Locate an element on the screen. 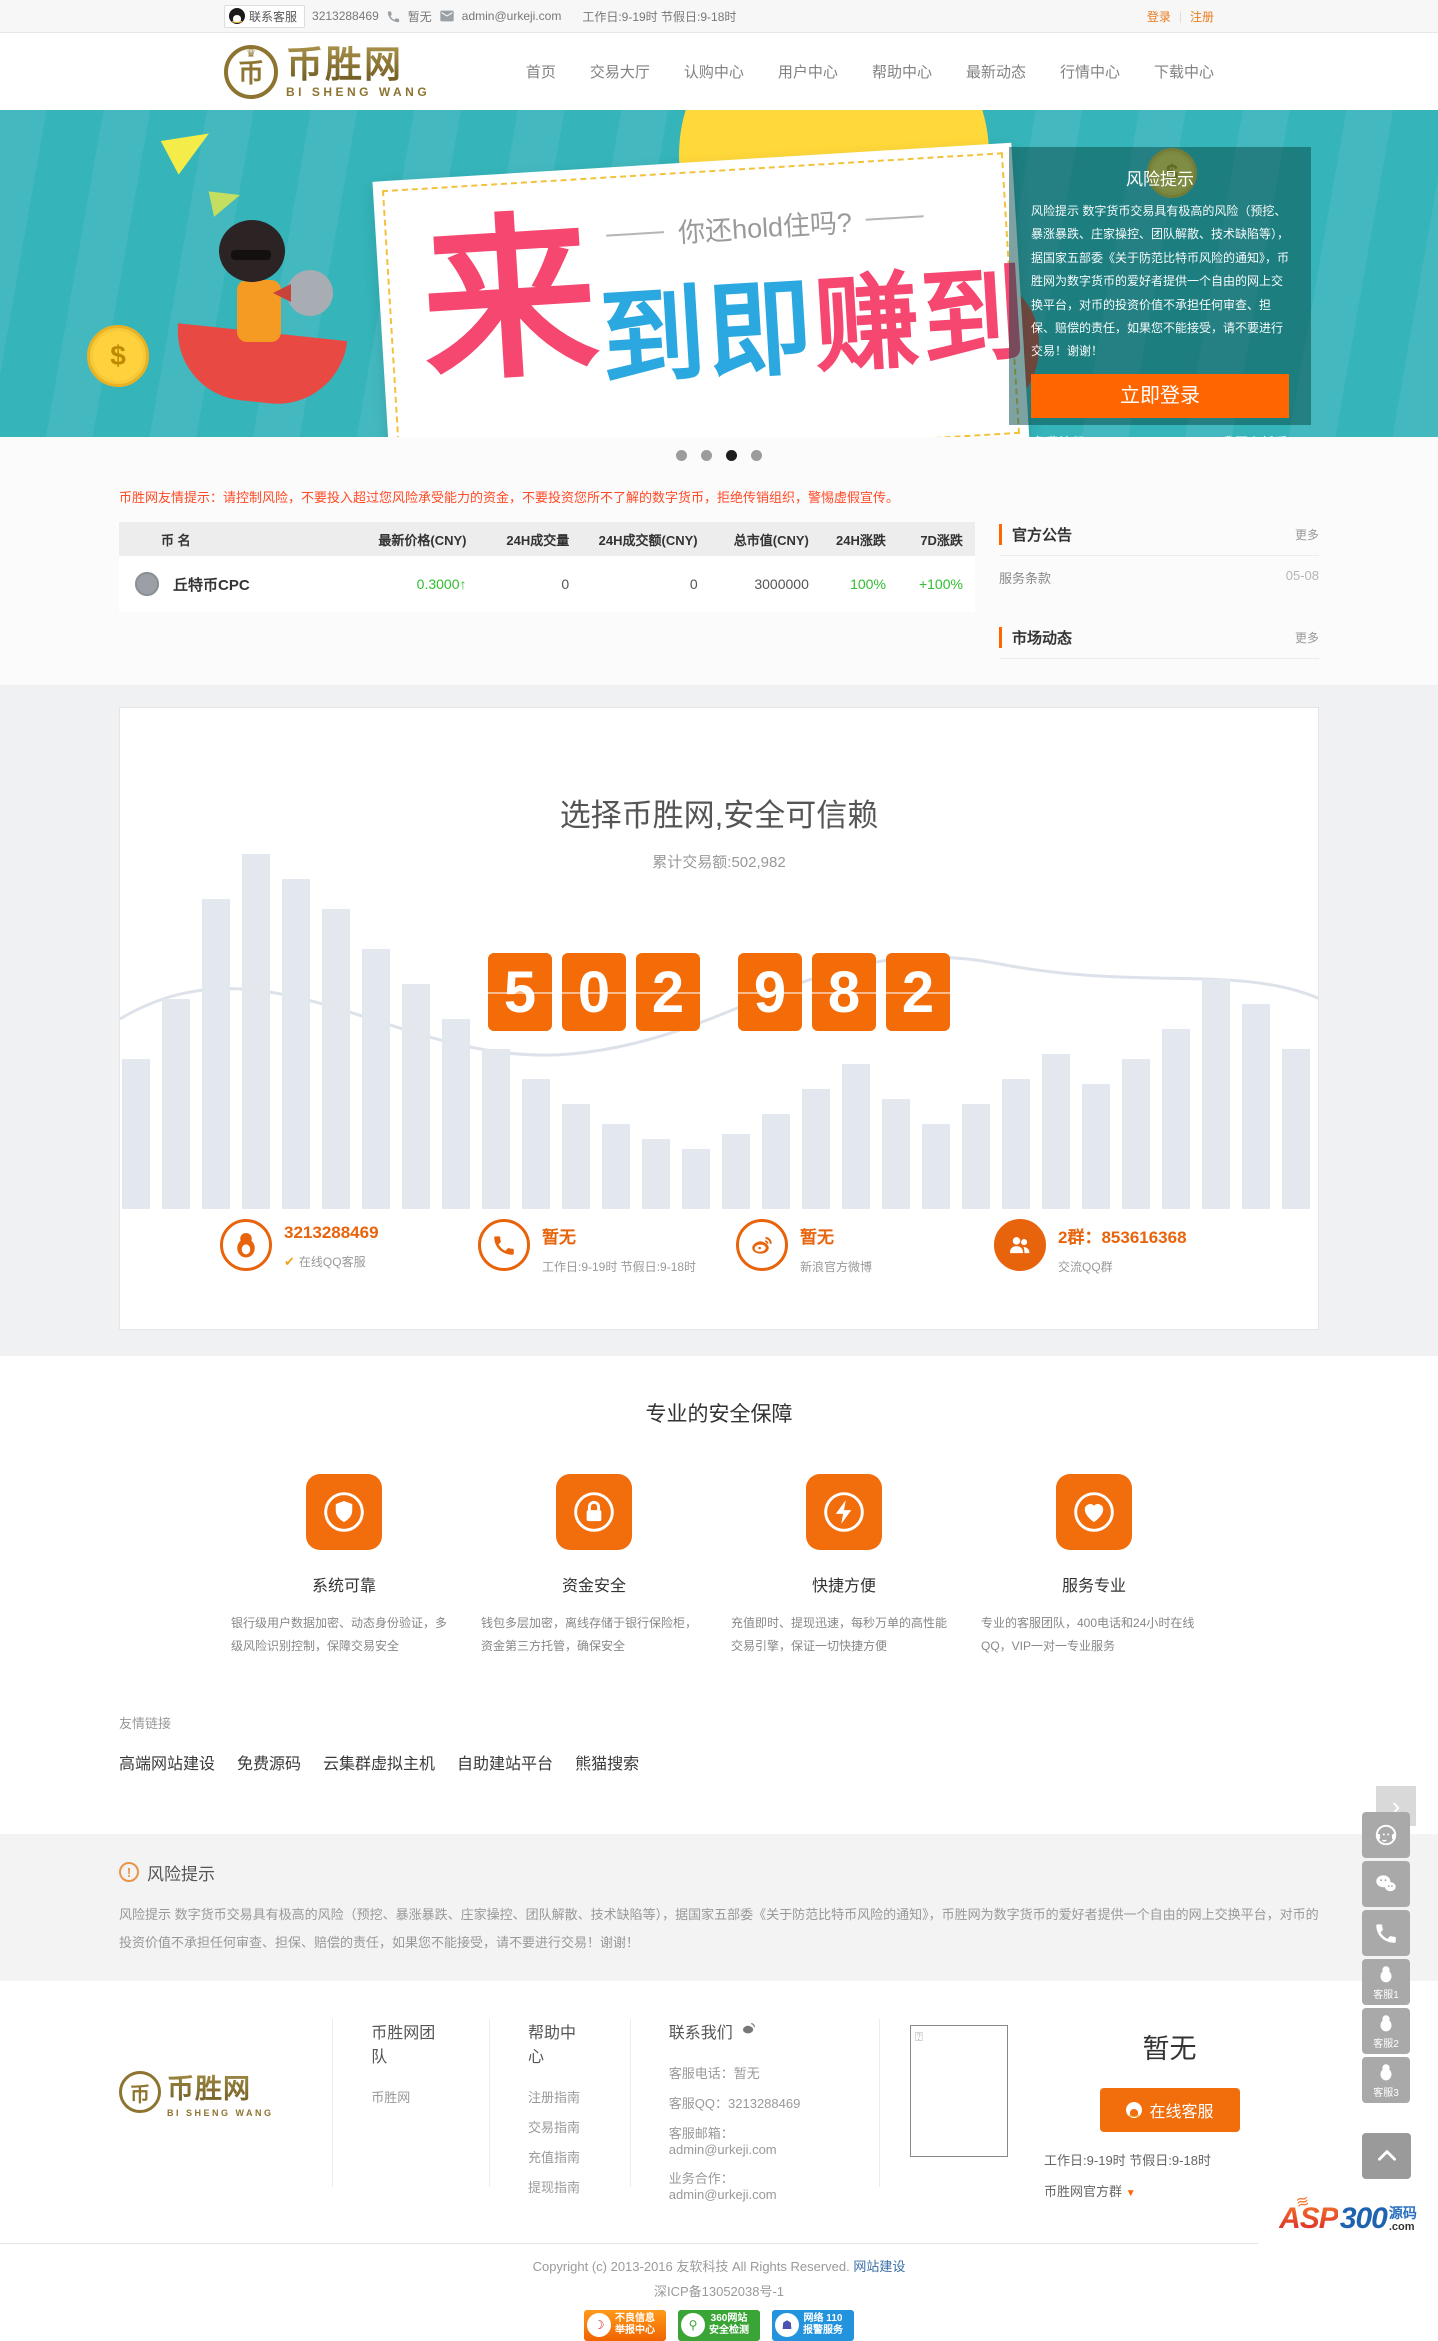 Image resolution: width=1438 pixels, height=2341 pixels. friend-link: 云集群虚拟主机 is located at coordinates (379, 1762).